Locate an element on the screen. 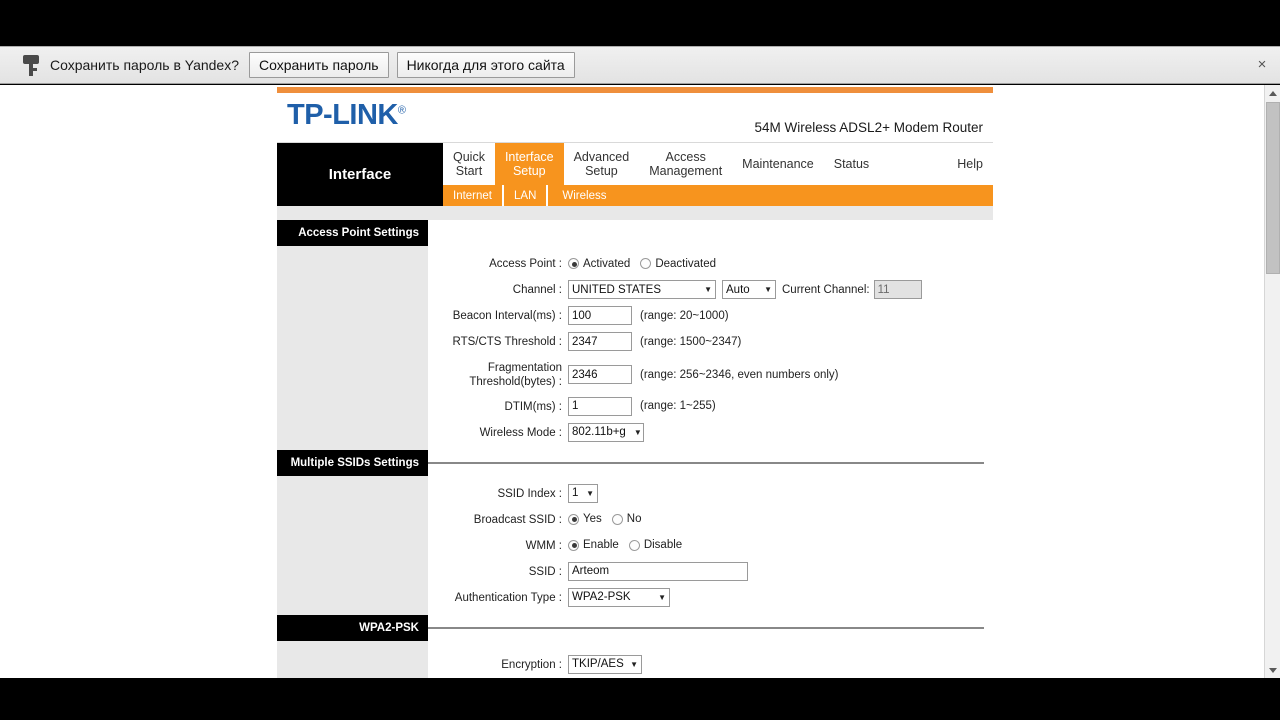 Image resolution: width=1280 pixels, height=720 pixels. select-encryption: TKIP/AES ▼ is located at coordinates (605, 664).